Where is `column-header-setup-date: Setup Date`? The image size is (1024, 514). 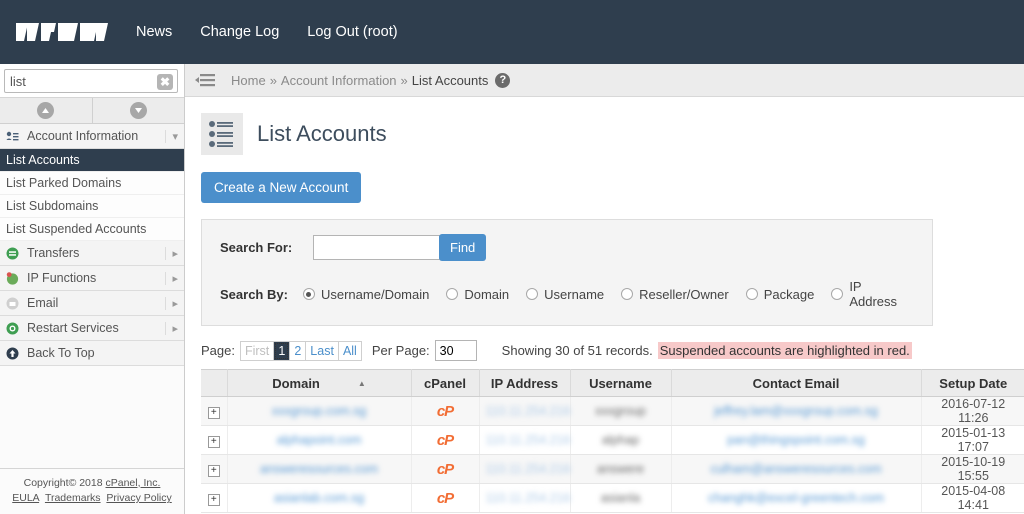 column-header-setup-date: Setup Date is located at coordinates (972, 383).